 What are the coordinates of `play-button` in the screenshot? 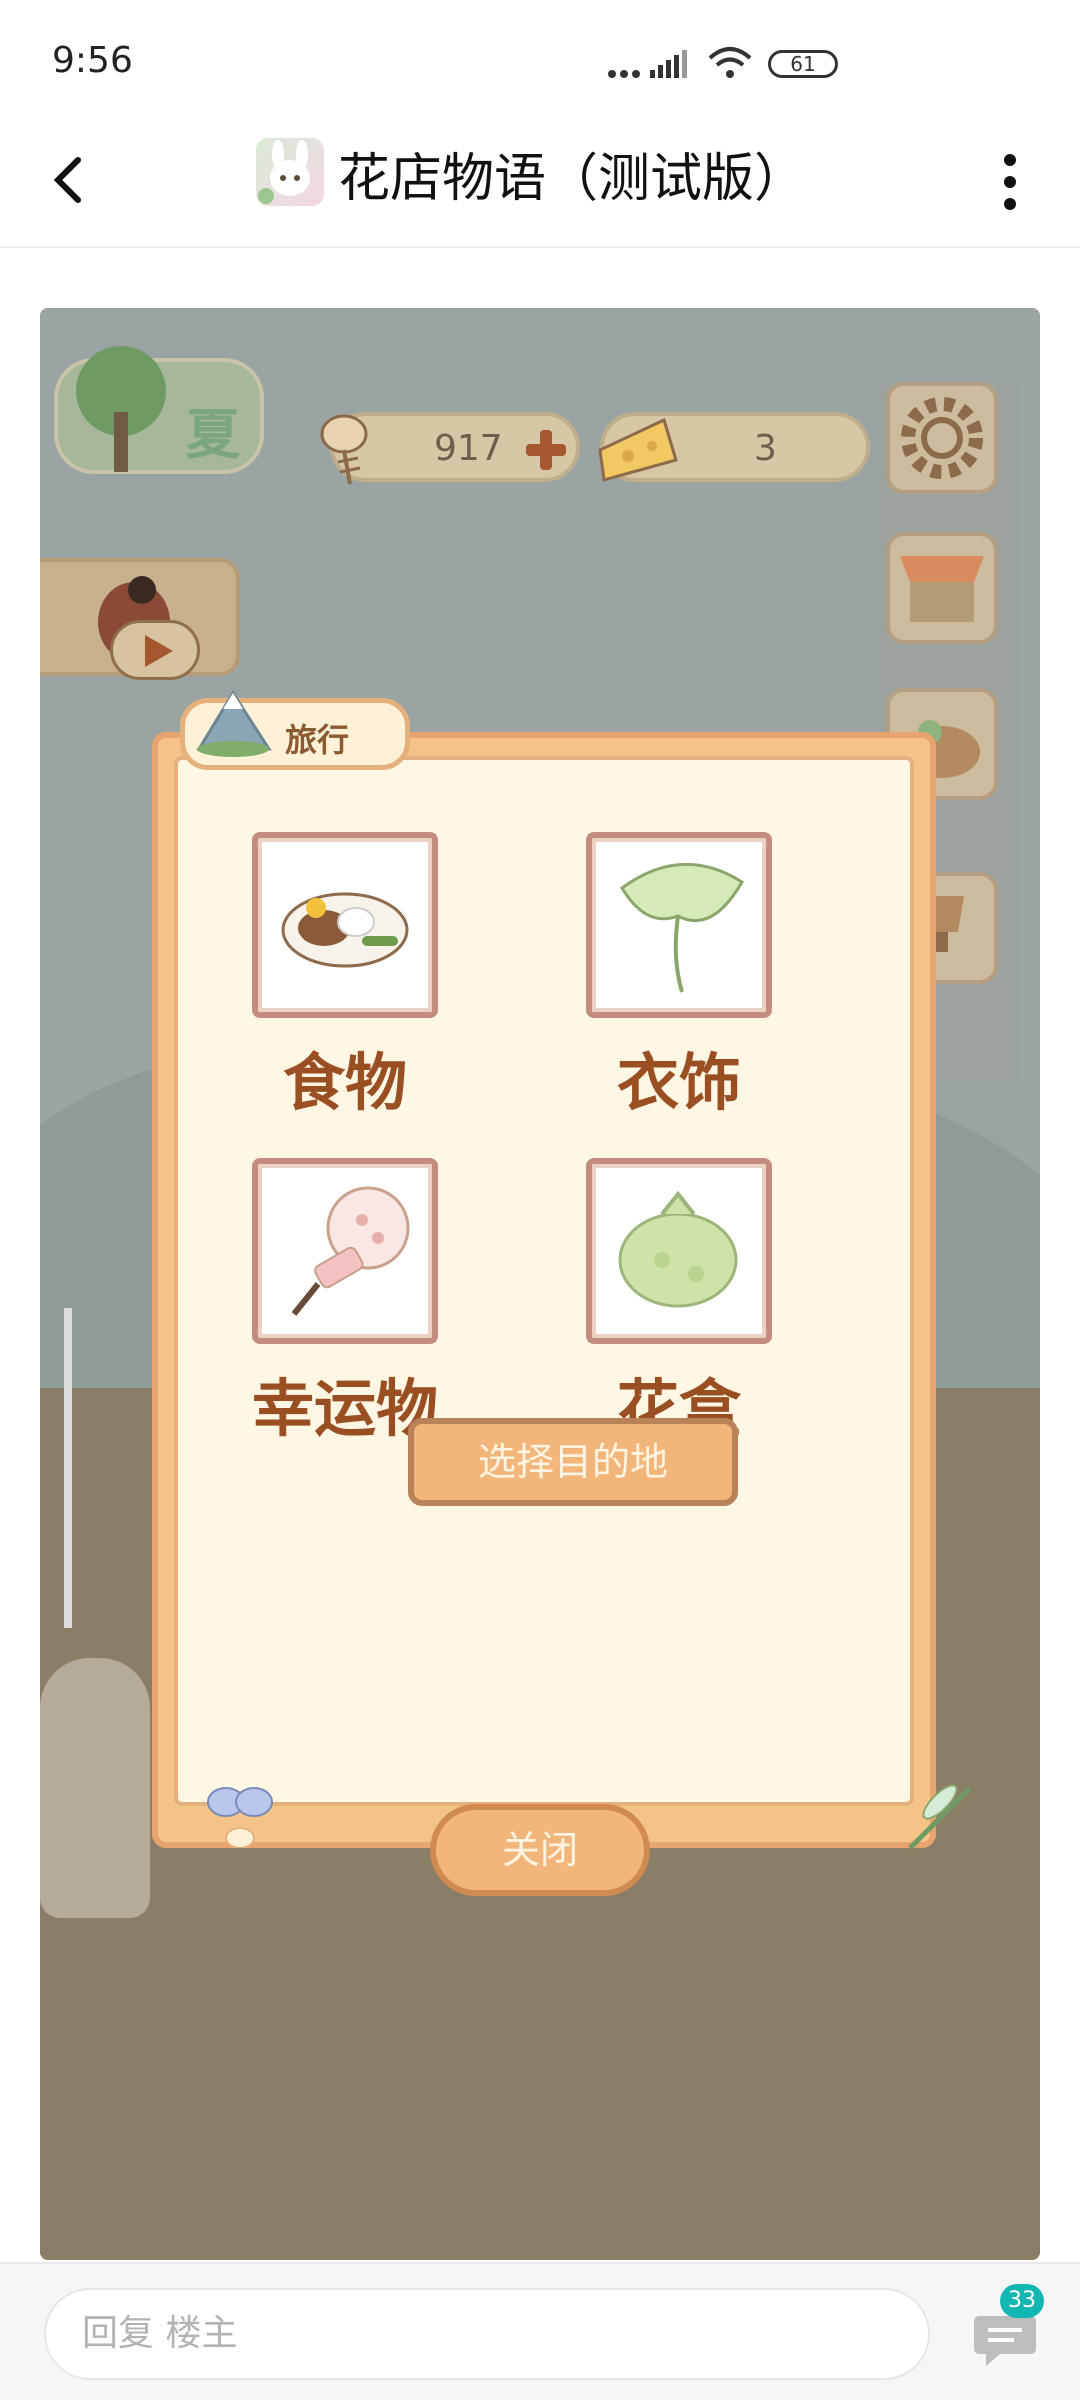 It's located at (155, 650).